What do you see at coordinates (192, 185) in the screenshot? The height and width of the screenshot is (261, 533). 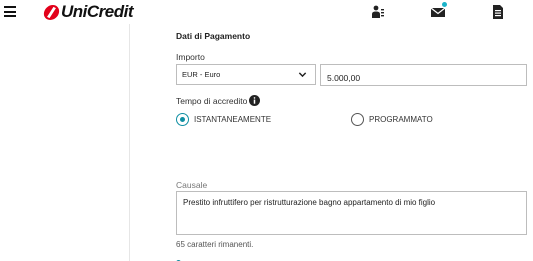 I see `causale-label: Causale` at bounding box center [192, 185].